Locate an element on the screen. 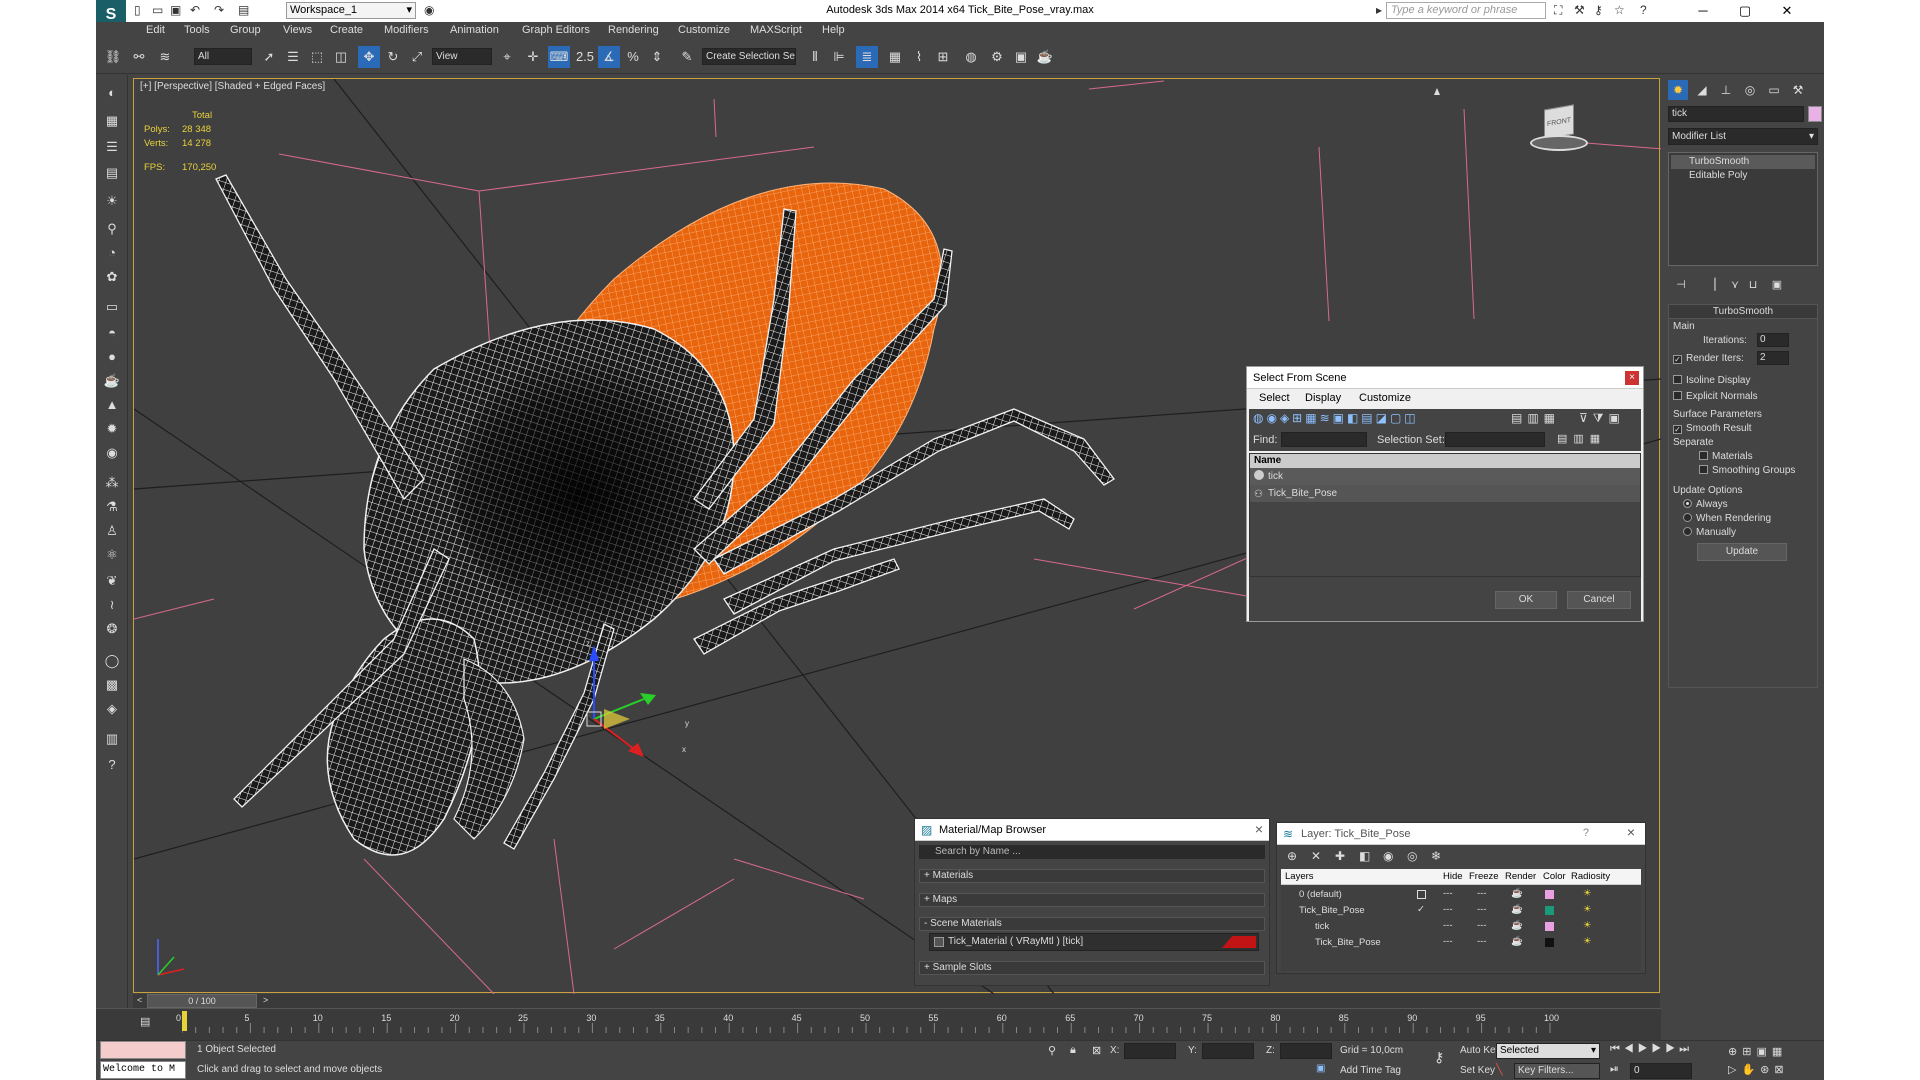 The width and height of the screenshot is (1920, 1080). cone-icon: ▲ is located at coordinates (112, 405).